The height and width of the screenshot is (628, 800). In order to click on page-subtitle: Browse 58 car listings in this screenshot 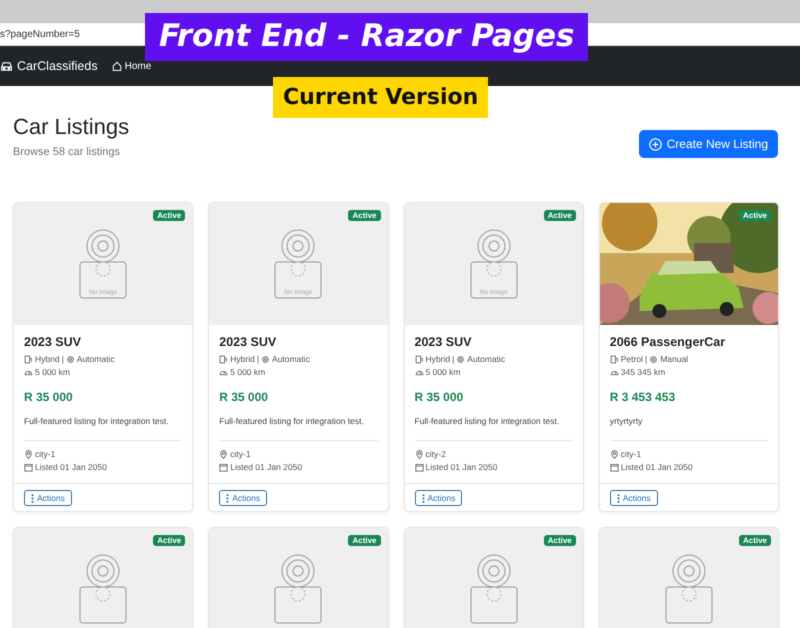, I will do `click(67, 152)`.